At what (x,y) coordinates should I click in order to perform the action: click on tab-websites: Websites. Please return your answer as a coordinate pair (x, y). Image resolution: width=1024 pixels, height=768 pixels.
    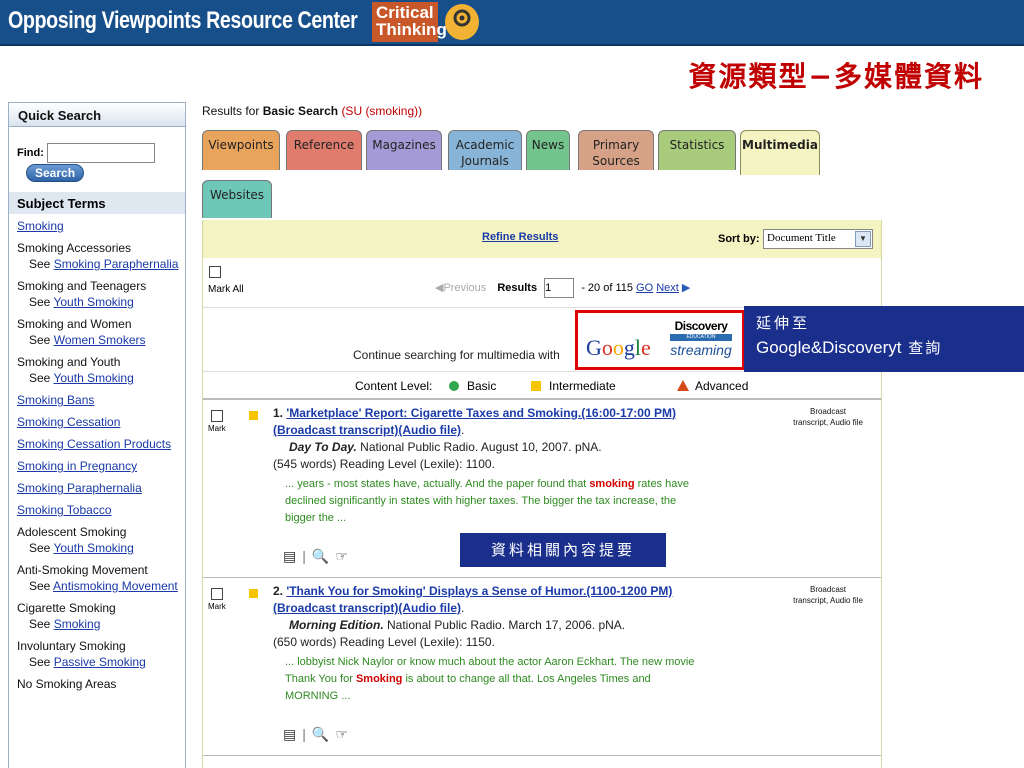
    Looking at the image, I should click on (237, 199).